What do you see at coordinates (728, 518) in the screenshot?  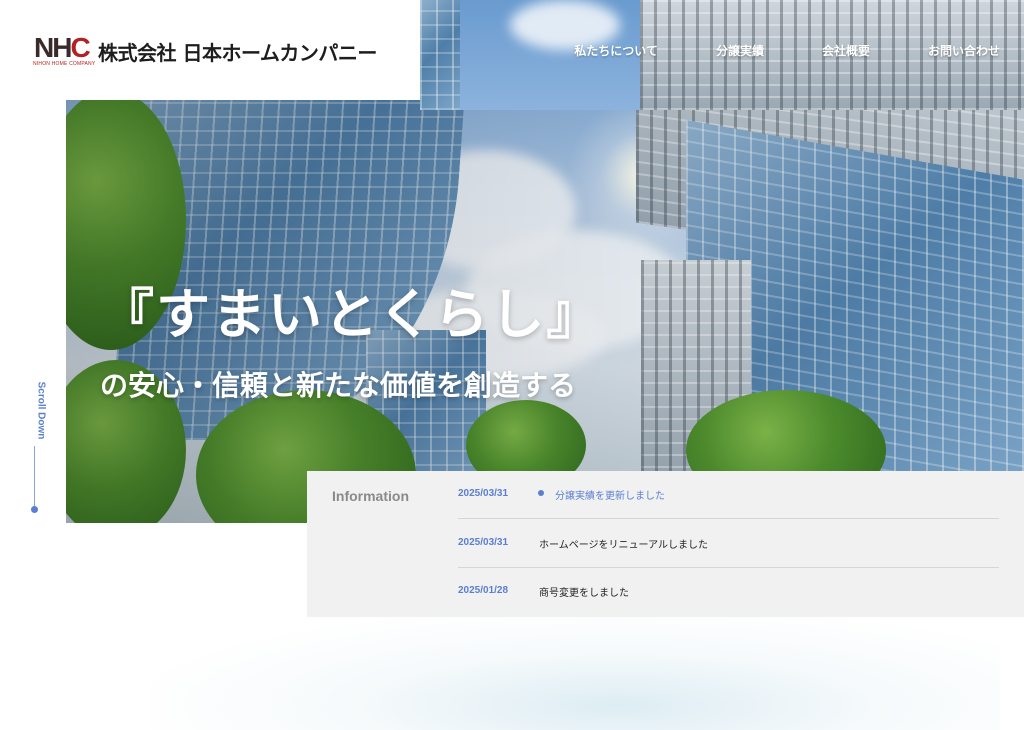 I see `divider` at bounding box center [728, 518].